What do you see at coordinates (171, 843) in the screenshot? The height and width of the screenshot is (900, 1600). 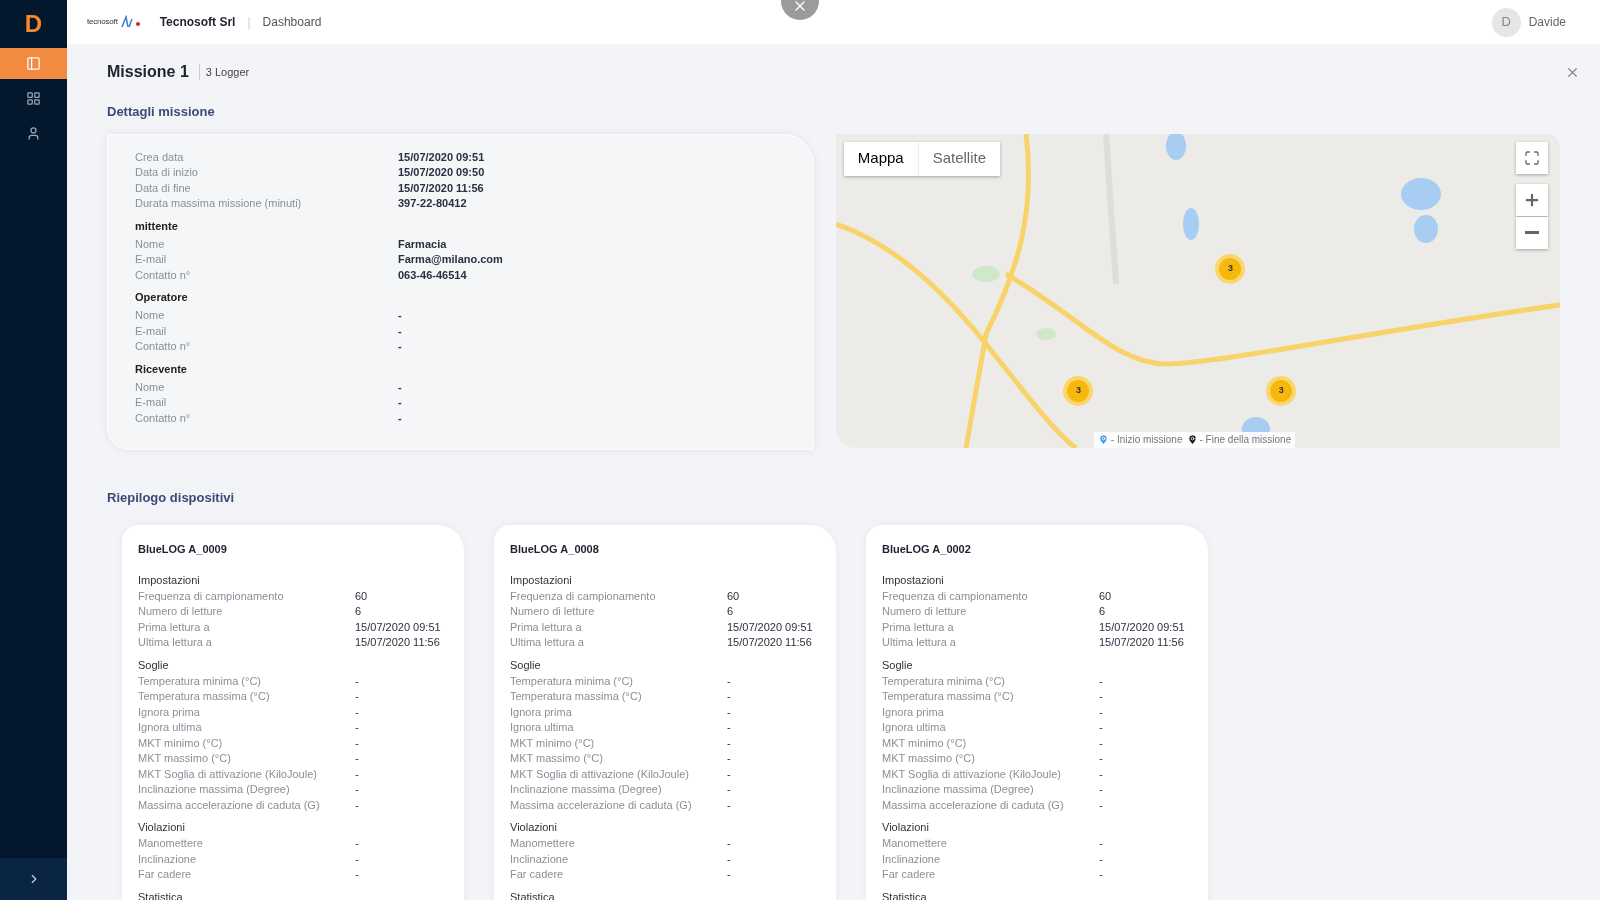 I see `field-label: Manomettere` at bounding box center [171, 843].